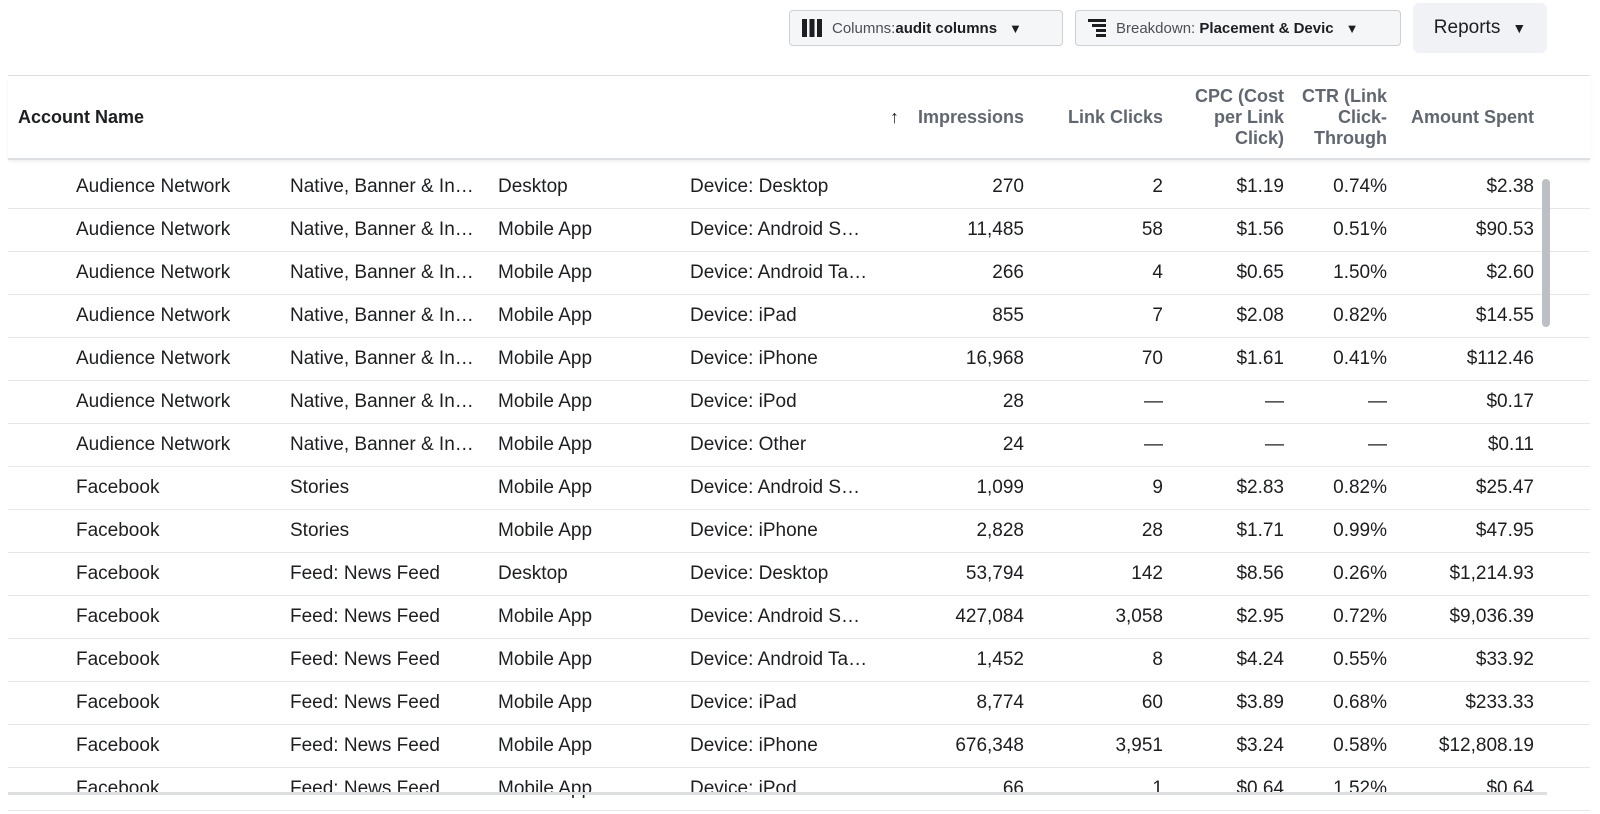 This screenshot has height=814, width=1600. Describe the element at coordinates (1360, 229) in the screenshot. I see `cell-ctr: 0.51%` at that location.